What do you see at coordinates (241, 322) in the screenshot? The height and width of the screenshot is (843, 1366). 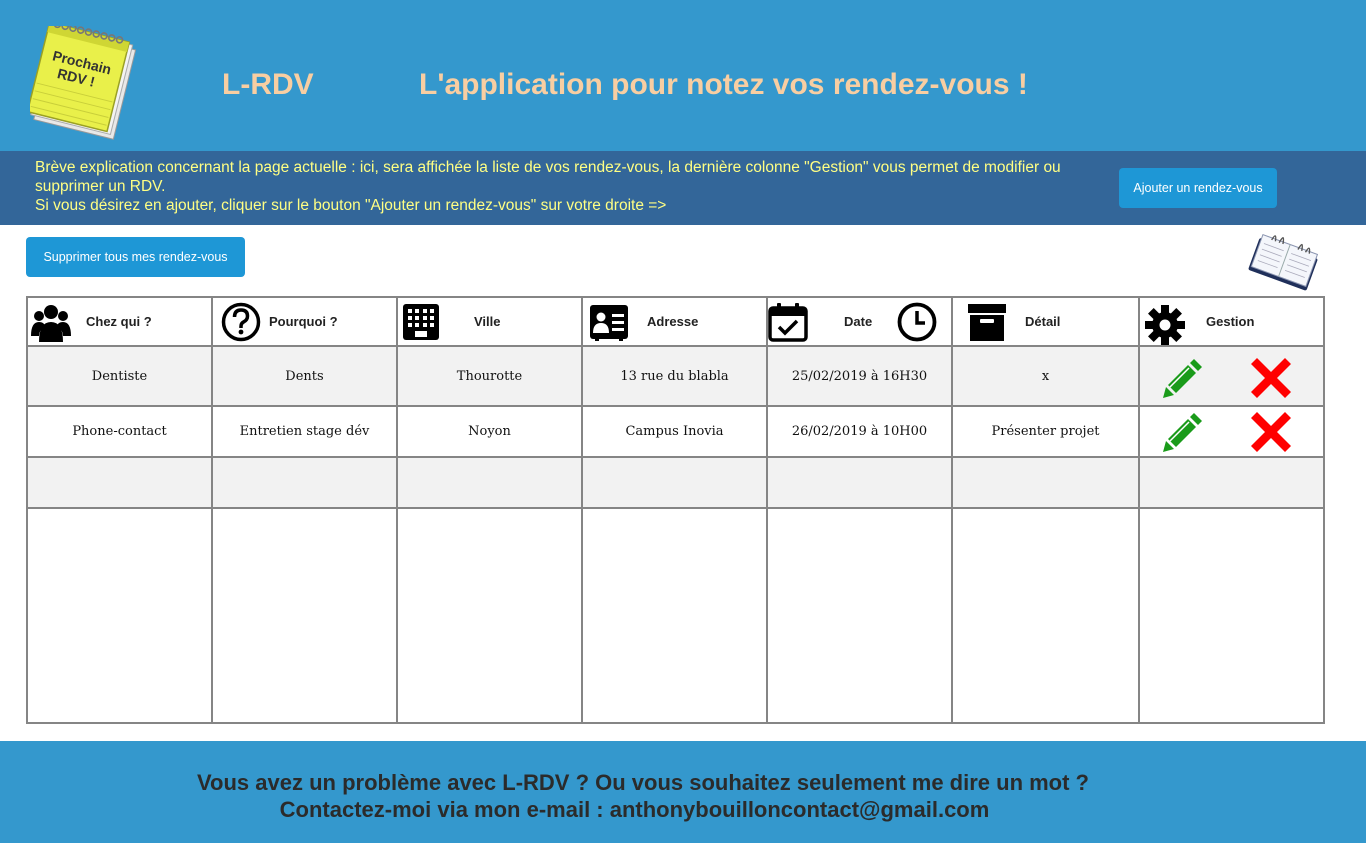 I see `question-circle-icon` at bounding box center [241, 322].